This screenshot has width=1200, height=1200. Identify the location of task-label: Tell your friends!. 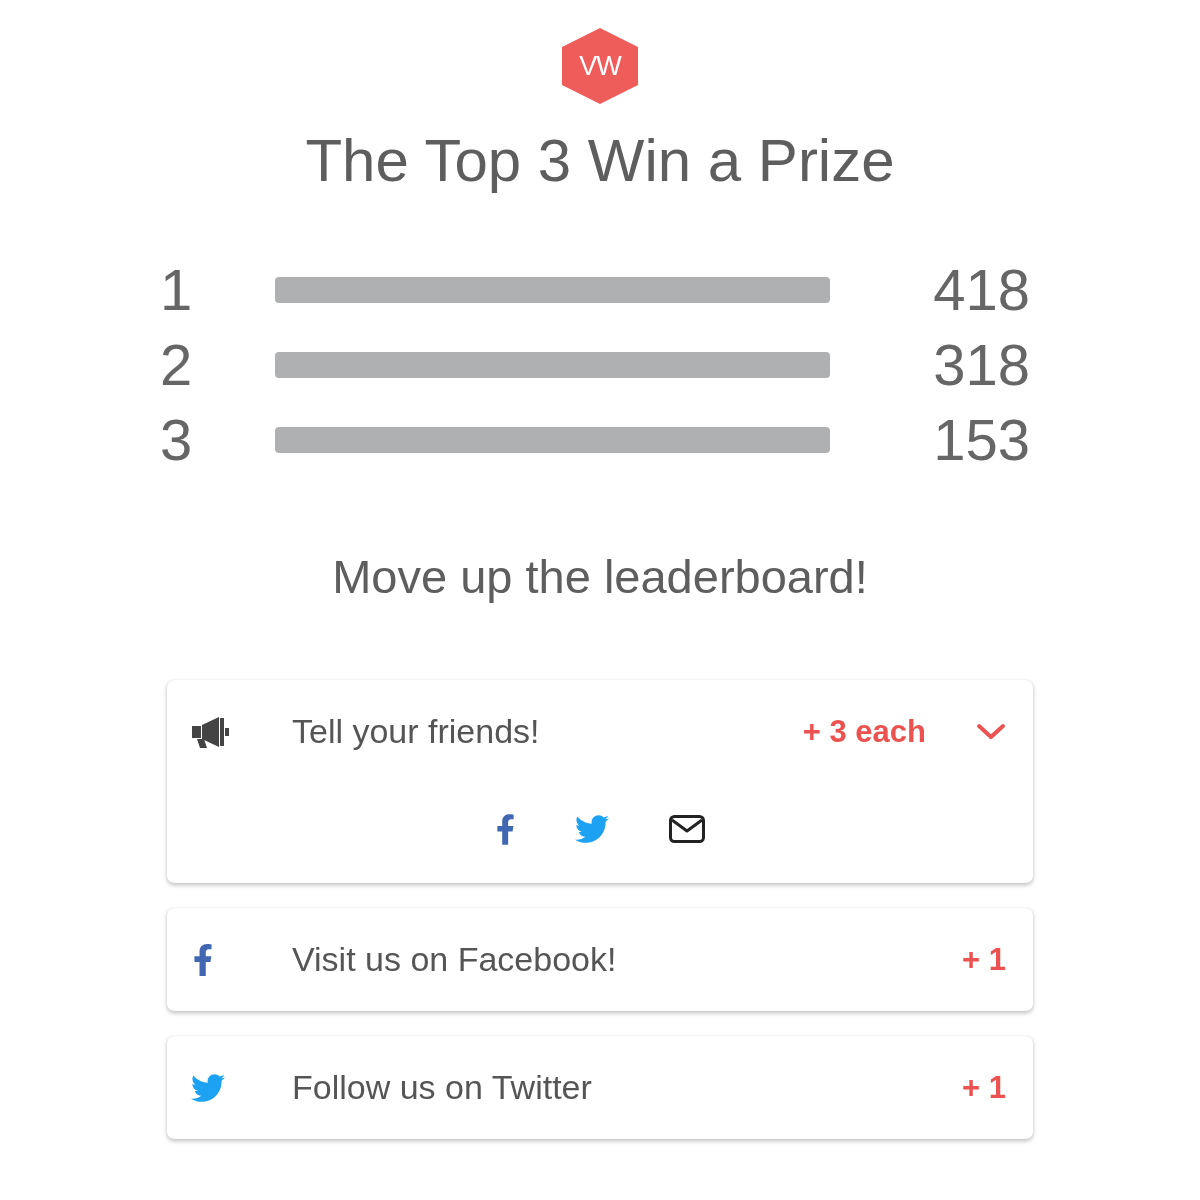
(416, 731).